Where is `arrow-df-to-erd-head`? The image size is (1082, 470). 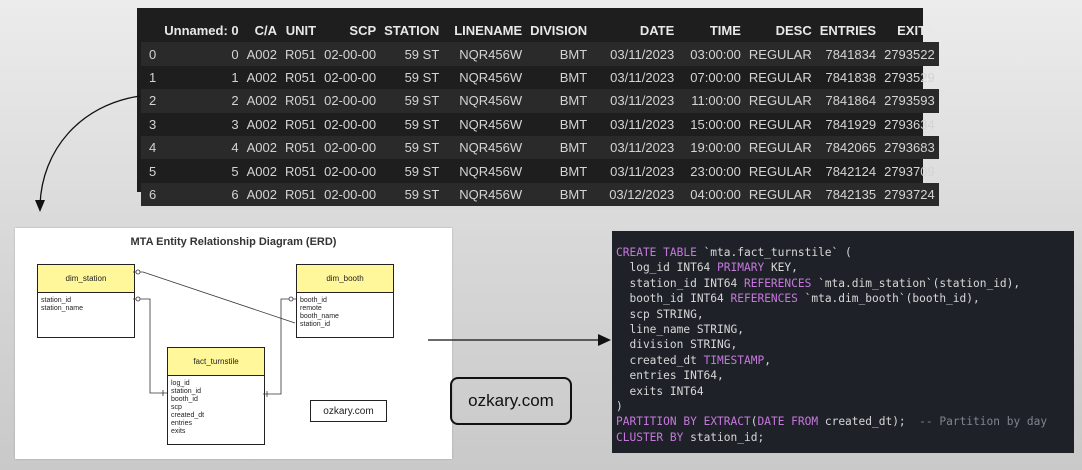 arrow-df-to-erd-head is located at coordinates (40, 206).